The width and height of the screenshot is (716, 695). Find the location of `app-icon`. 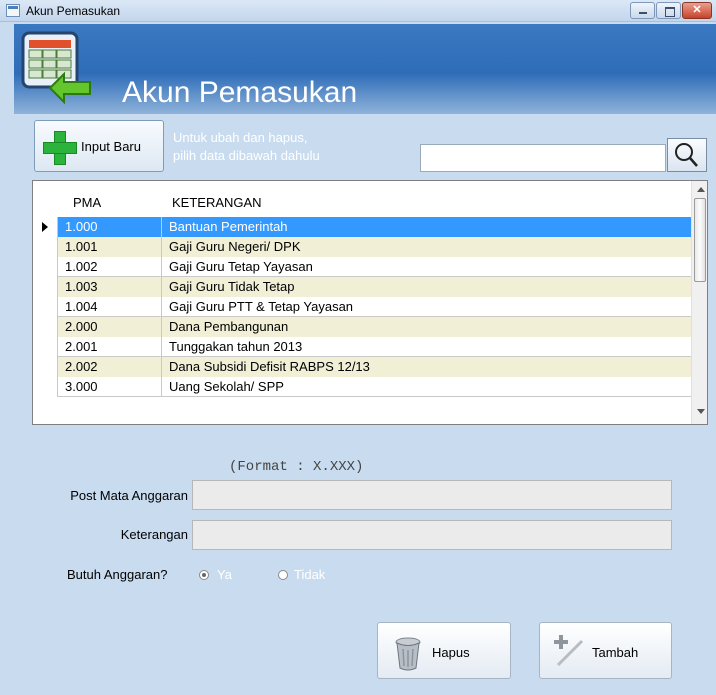

app-icon is located at coordinates (13, 10).